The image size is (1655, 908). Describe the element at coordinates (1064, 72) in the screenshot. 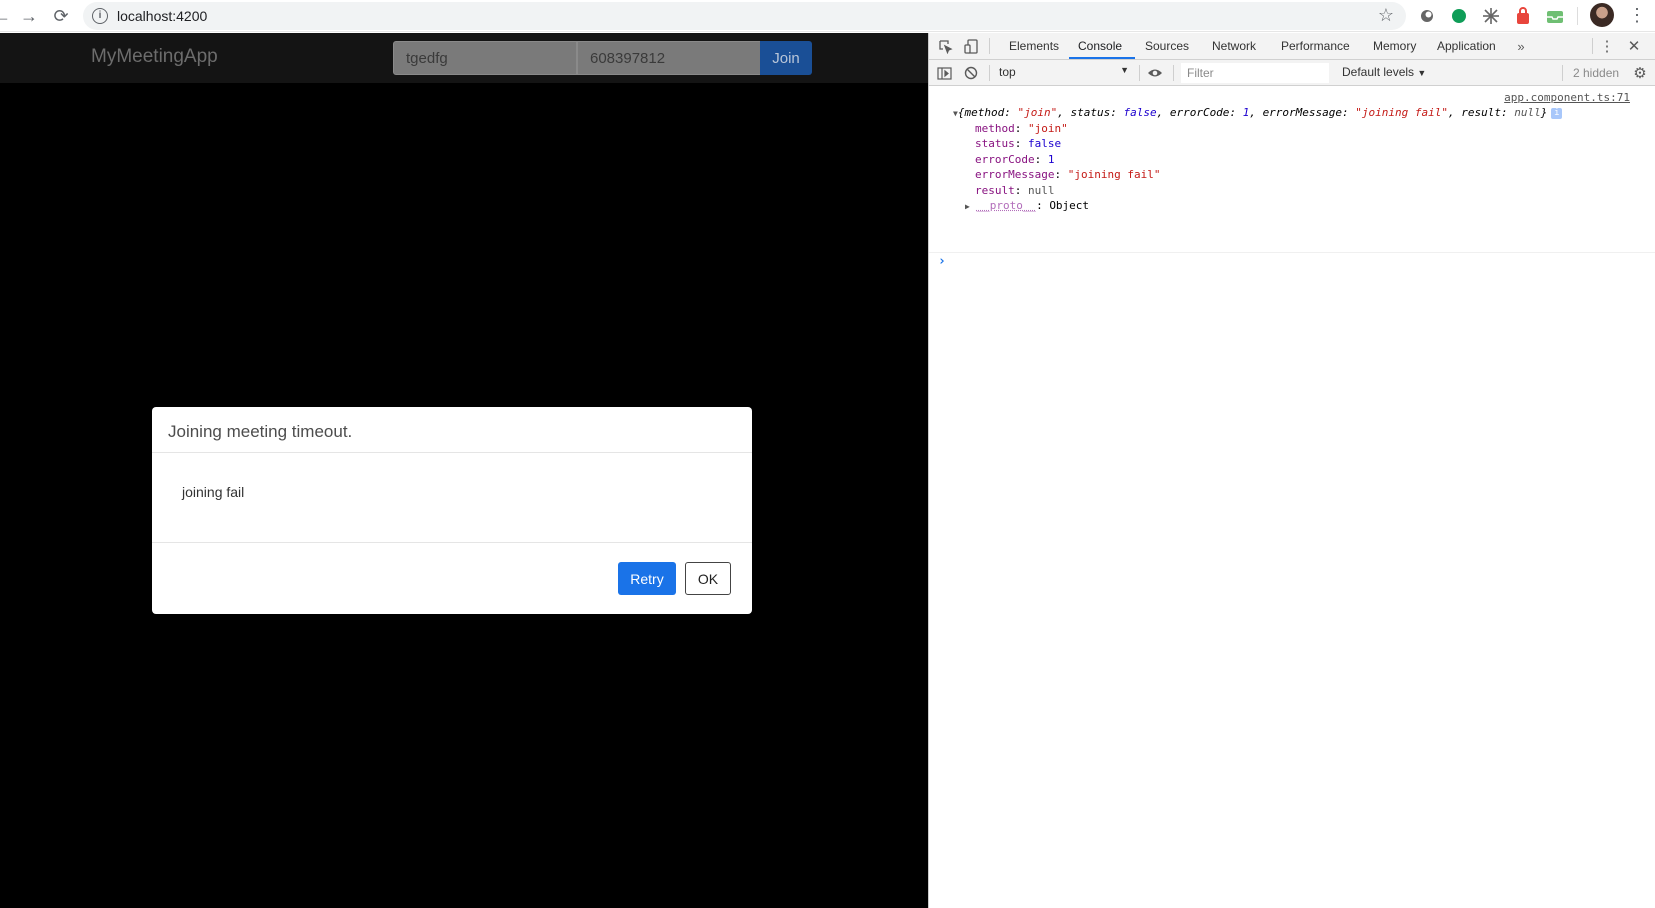

I see `context-selector: top ▼` at that location.